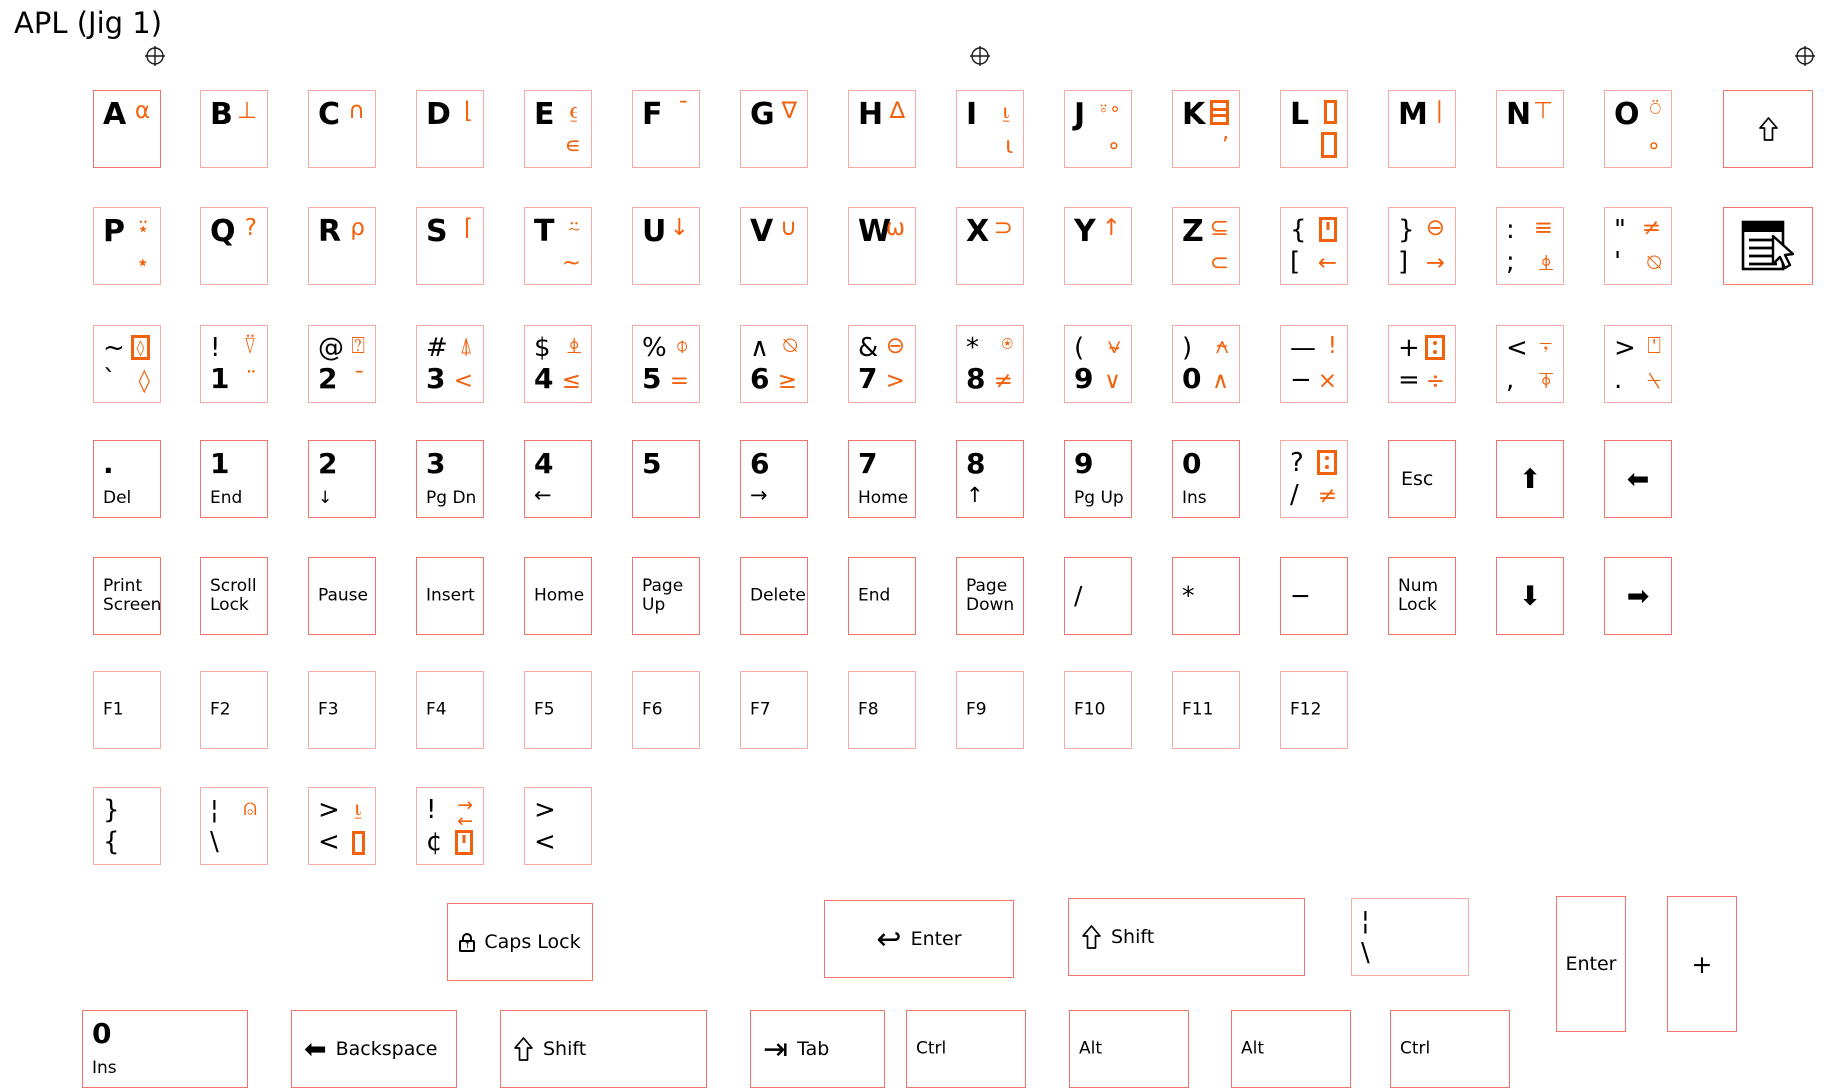 The image size is (1830, 1091). What do you see at coordinates (774, 129) in the screenshot?
I see `key-g: G ∇` at bounding box center [774, 129].